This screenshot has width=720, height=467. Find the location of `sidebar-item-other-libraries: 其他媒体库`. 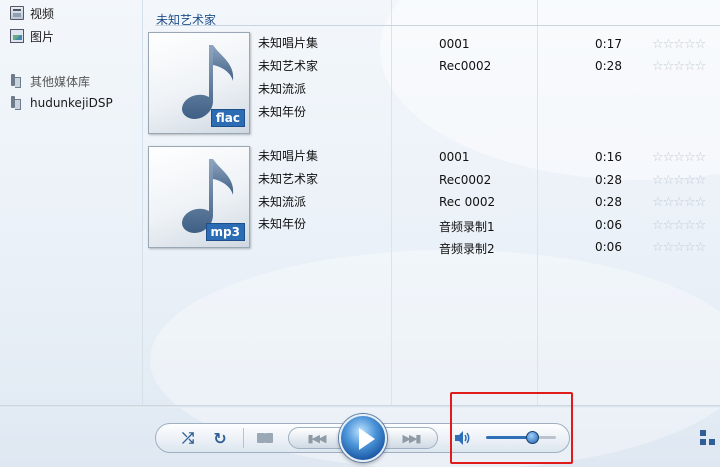

sidebar-item-other-libraries: 其他媒体库 is located at coordinates (50, 81).